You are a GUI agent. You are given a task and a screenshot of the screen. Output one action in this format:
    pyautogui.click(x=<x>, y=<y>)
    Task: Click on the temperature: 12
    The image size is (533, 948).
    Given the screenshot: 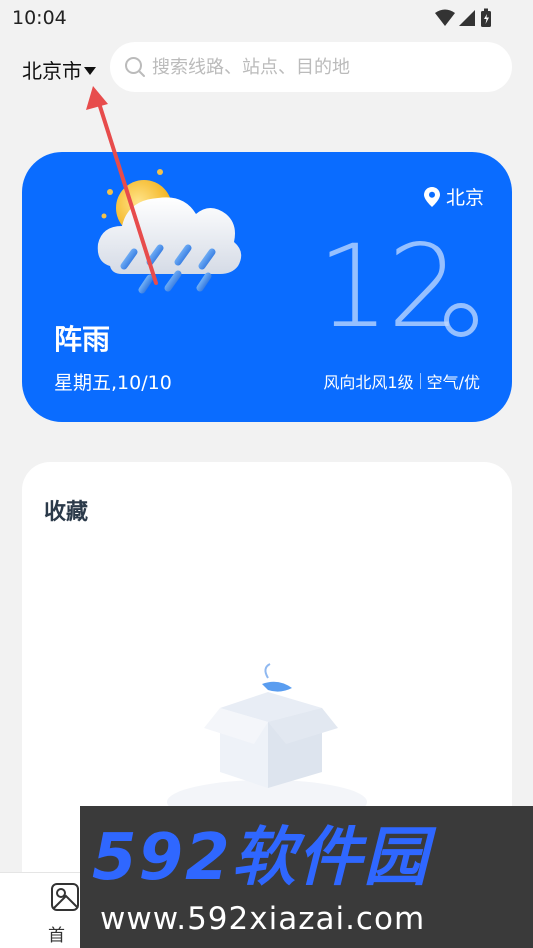 What is the action you would take?
    pyautogui.click(x=388, y=286)
    